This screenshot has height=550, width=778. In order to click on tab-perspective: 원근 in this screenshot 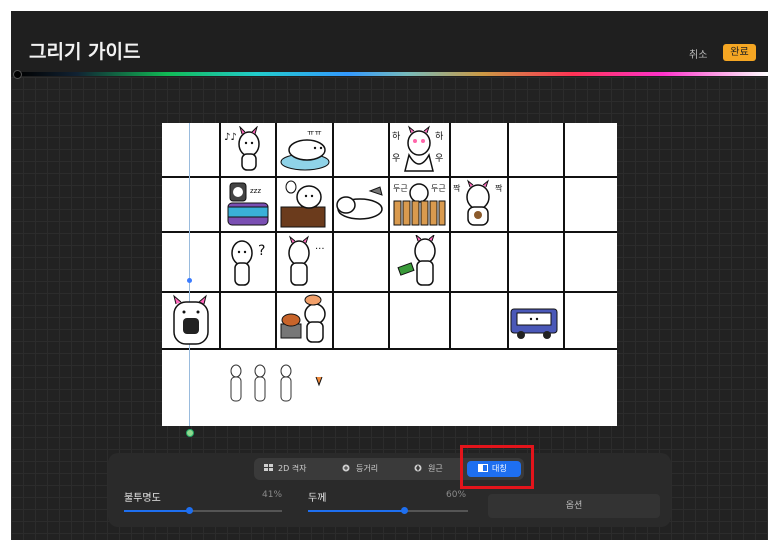, I will do `click(435, 469)`.